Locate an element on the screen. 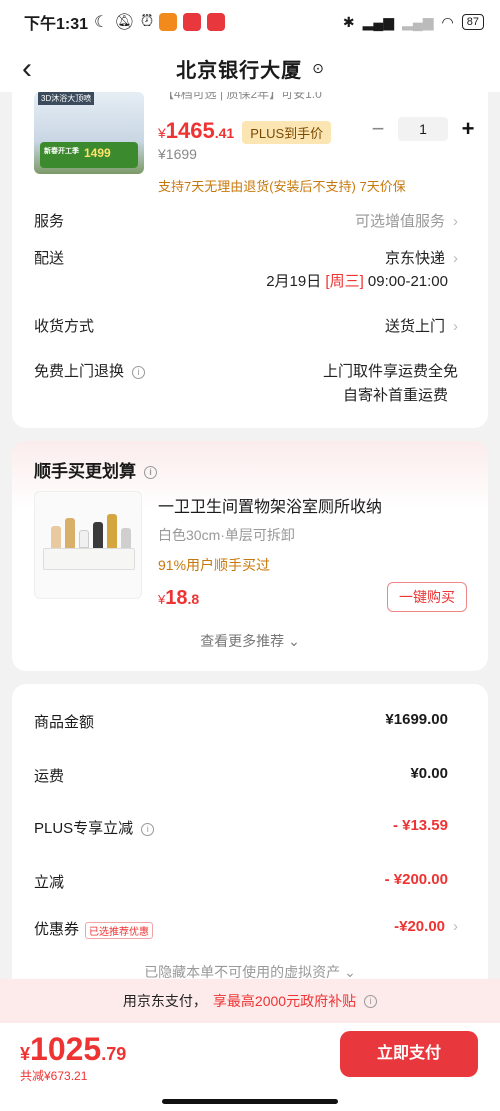  return-line2: 自寄补首重运费 is located at coordinates (395, 395).